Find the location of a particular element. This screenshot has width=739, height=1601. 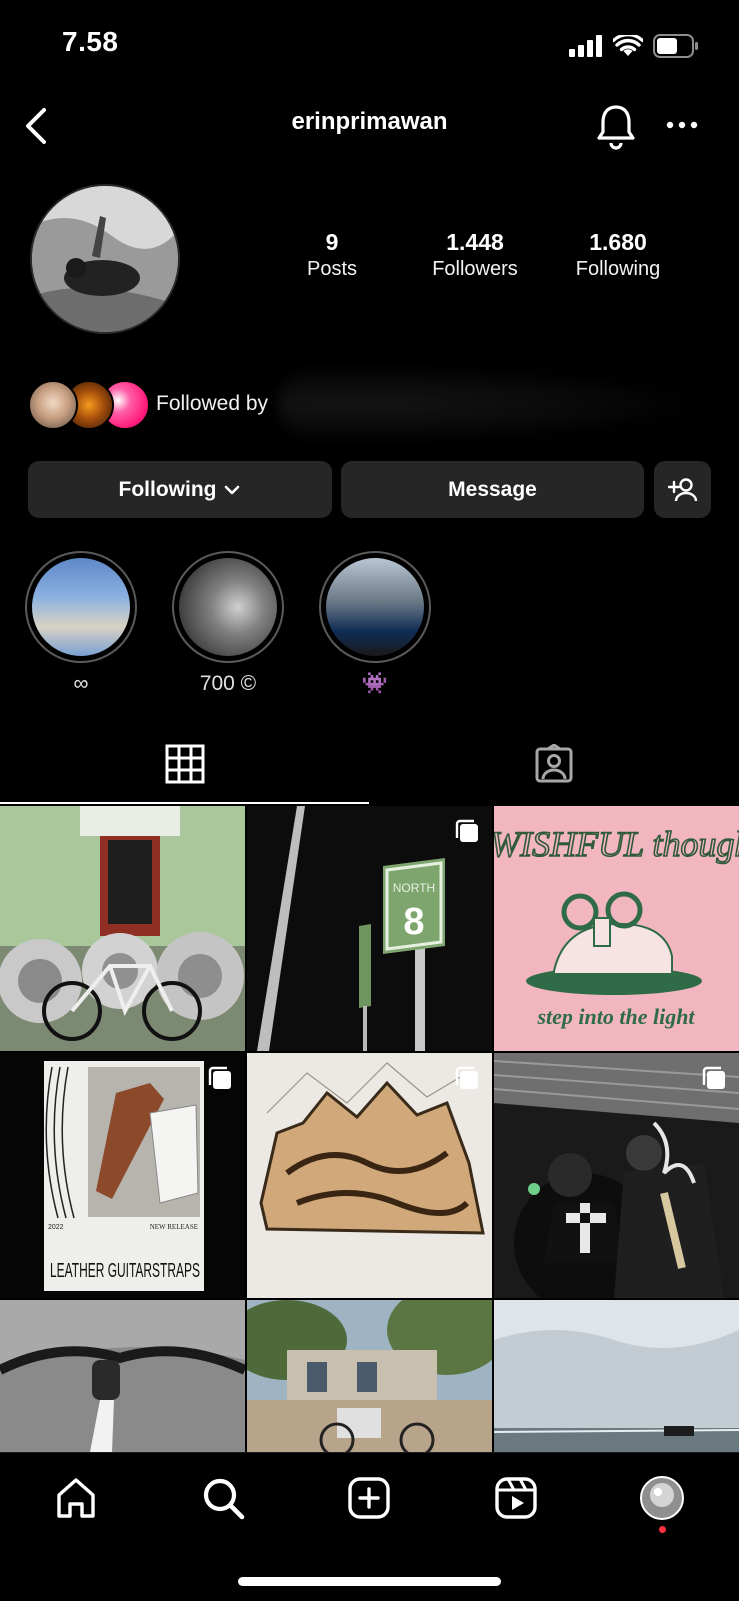

post-image-bike-pipes is located at coordinates (122, 928).